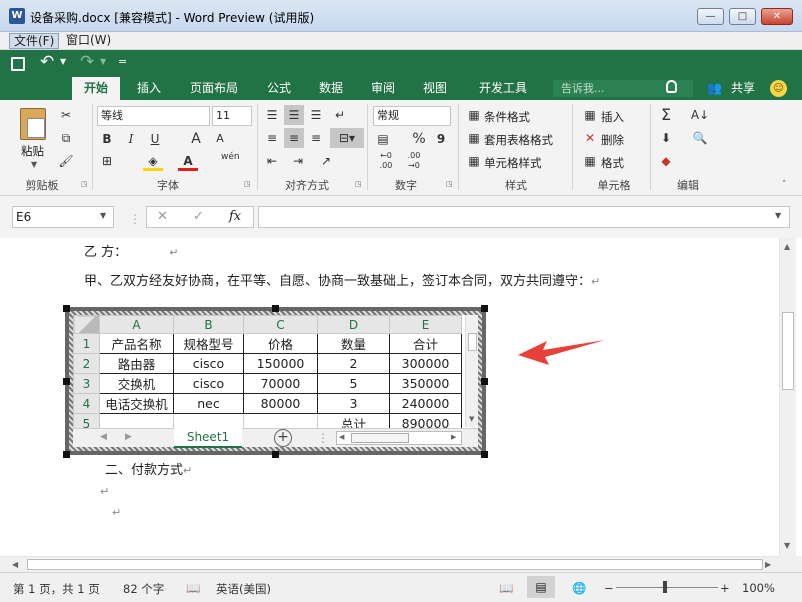  Describe the element at coordinates (666, 161) in the screenshot. I see `clear-icon: ◆` at that location.